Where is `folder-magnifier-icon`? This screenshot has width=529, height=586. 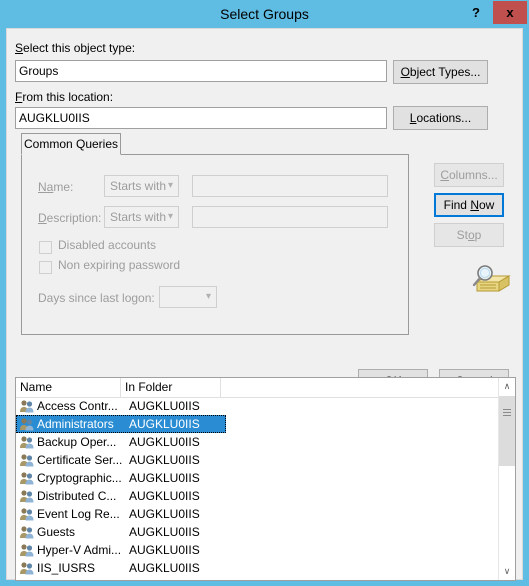
folder-magnifier-icon is located at coordinates (493, 281).